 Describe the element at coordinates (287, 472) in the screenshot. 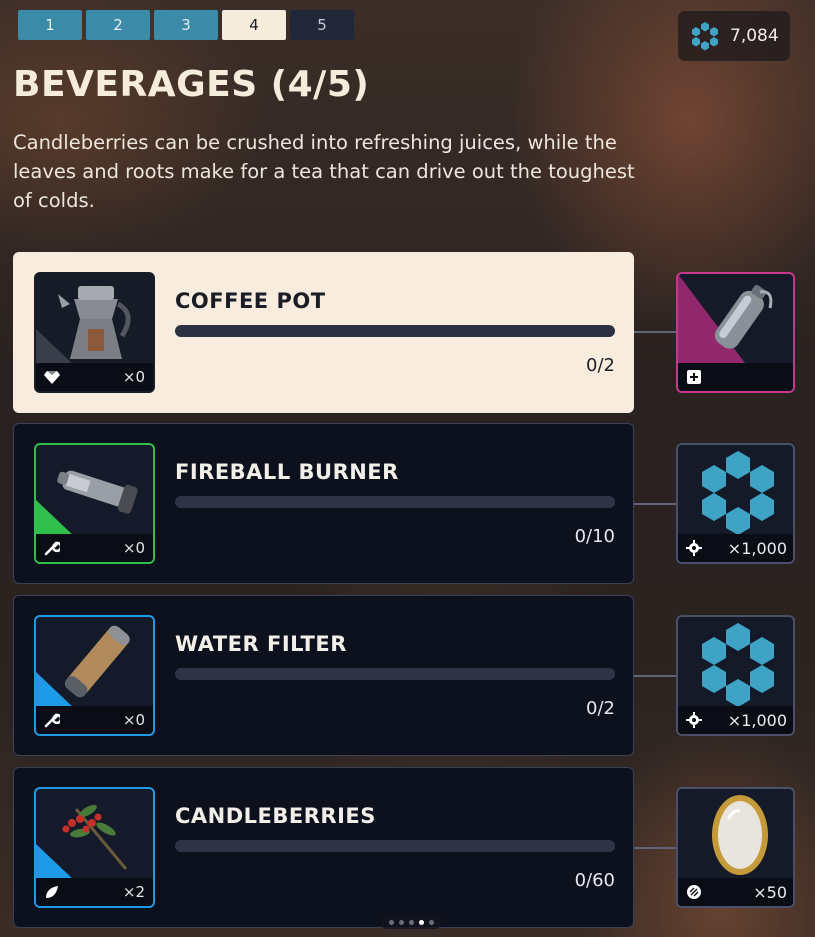

I see `item-name: FIREBALL BURNER` at that location.